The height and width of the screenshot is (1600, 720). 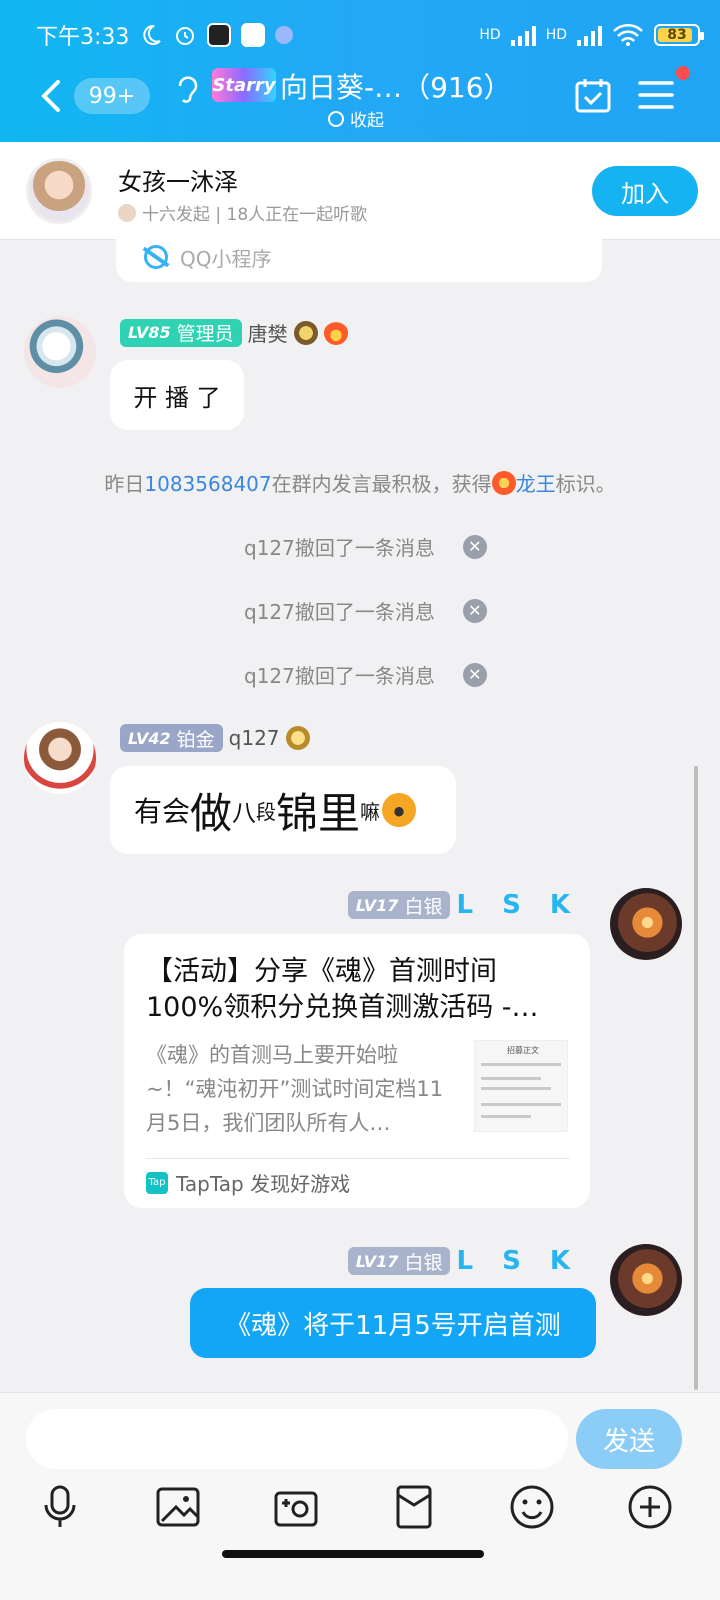 I want to click on chevron-up-icon, so click(x=336, y=118).